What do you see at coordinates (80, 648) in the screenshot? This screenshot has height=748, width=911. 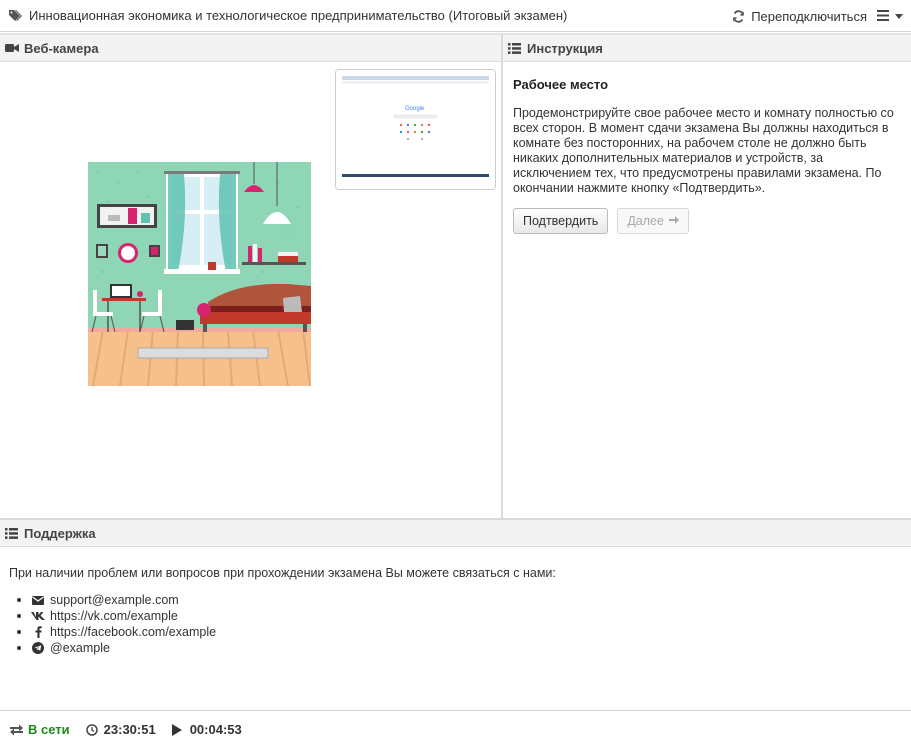 I see `contact-text: @example` at bounding box center [80, 648].